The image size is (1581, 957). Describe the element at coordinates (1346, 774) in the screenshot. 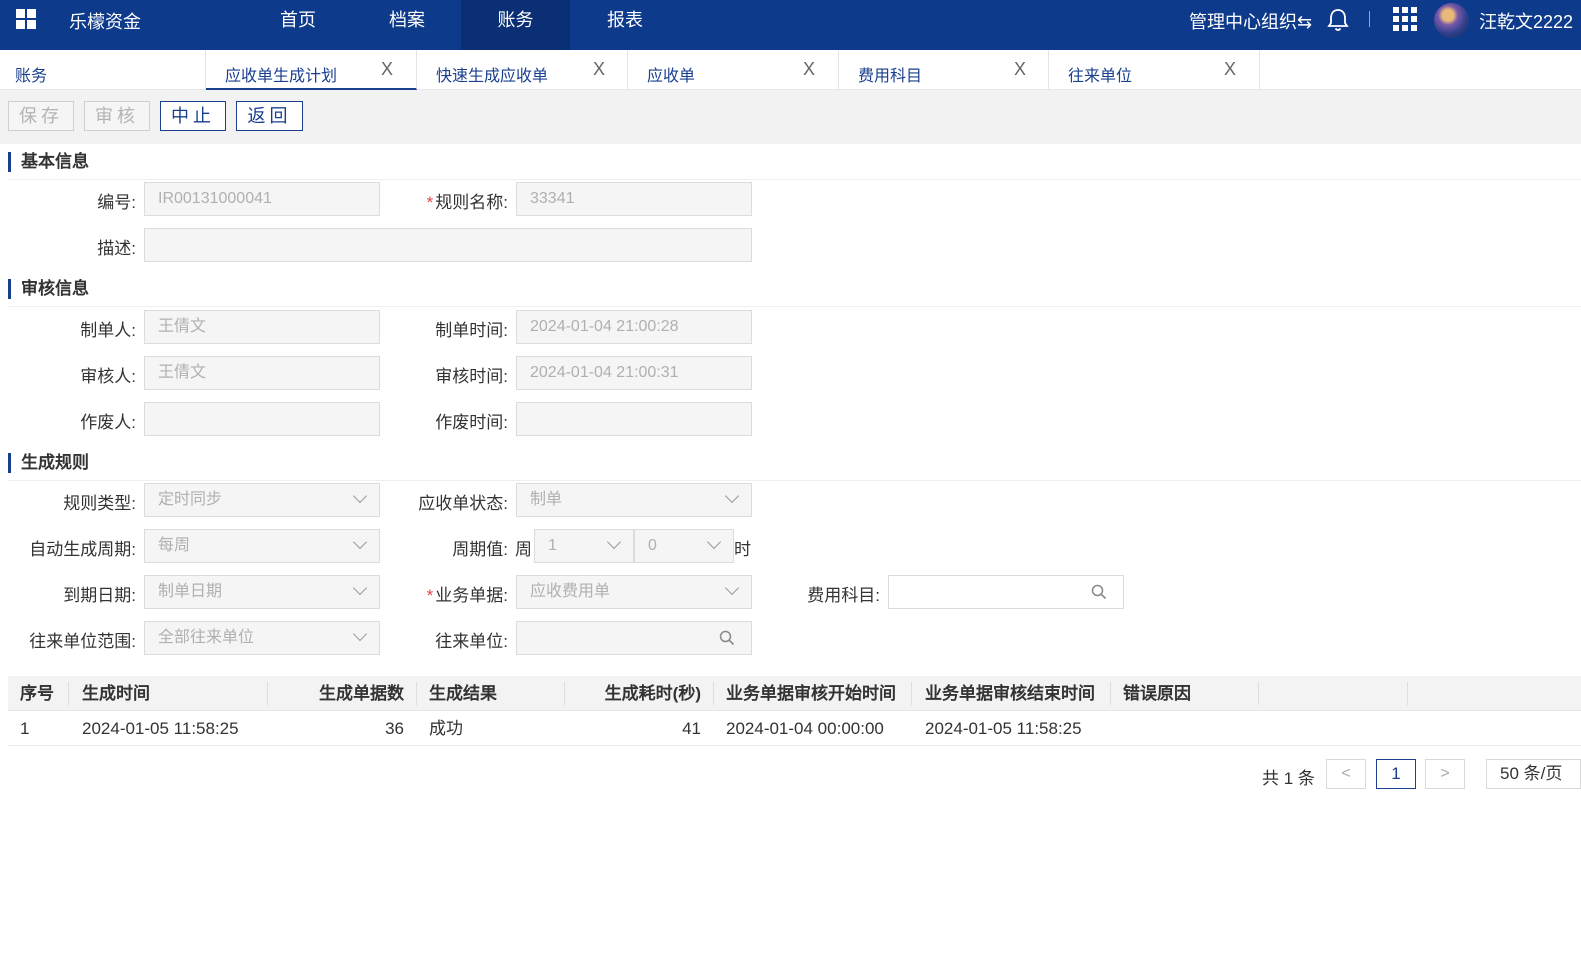

I see `prev-page-button: <` at that location.